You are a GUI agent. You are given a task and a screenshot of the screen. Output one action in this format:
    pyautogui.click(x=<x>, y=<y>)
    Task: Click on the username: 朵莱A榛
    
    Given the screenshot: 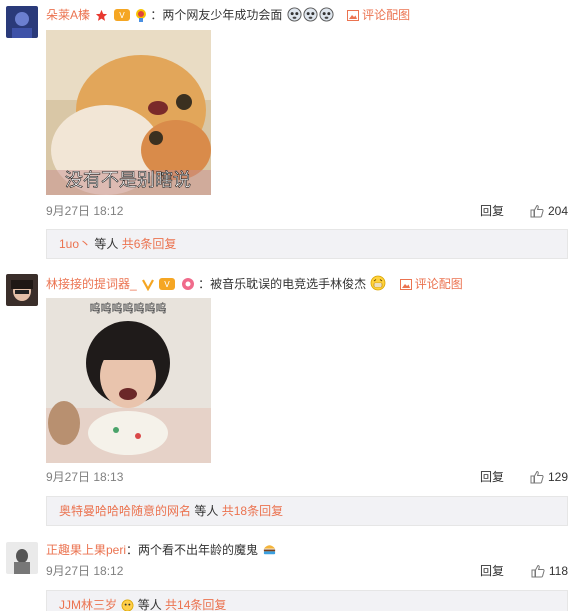 What is the action you would take?
    pyautogui.click(x=68, y=15)
    